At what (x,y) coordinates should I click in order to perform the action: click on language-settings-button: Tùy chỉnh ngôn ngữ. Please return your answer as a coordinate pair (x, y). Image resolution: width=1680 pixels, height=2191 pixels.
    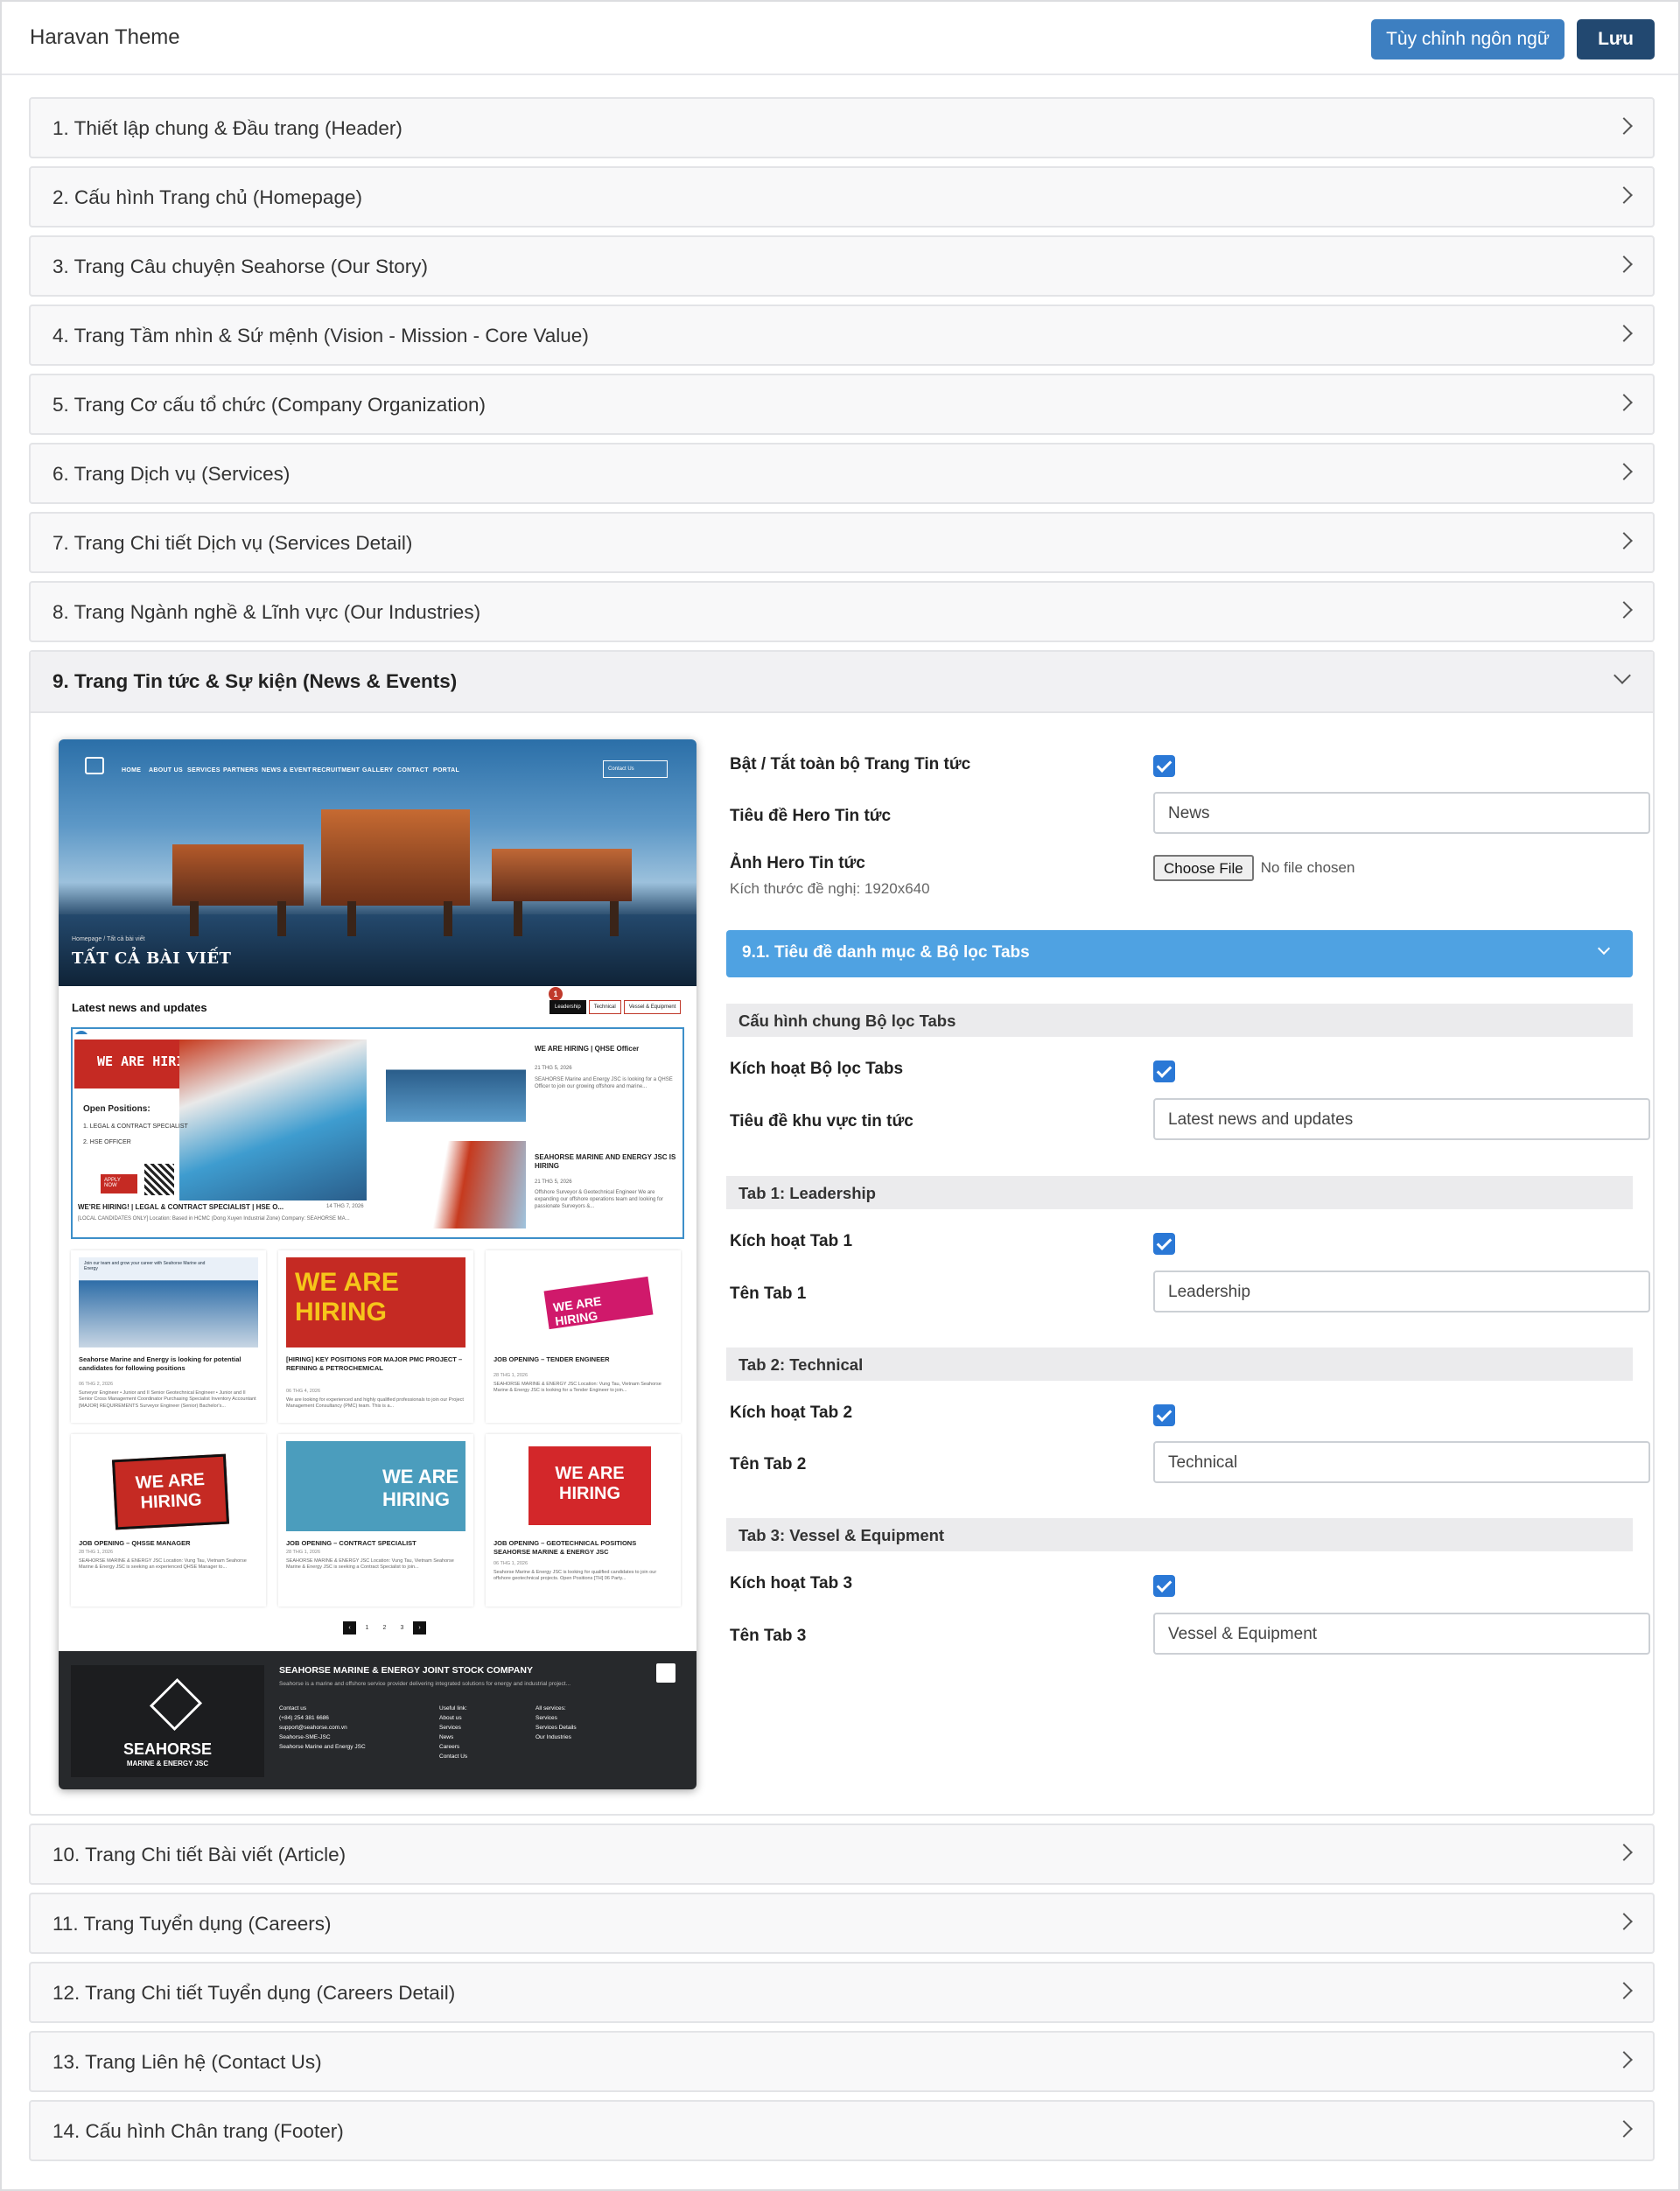
    Looking at the image, I should click on (1467, 39).